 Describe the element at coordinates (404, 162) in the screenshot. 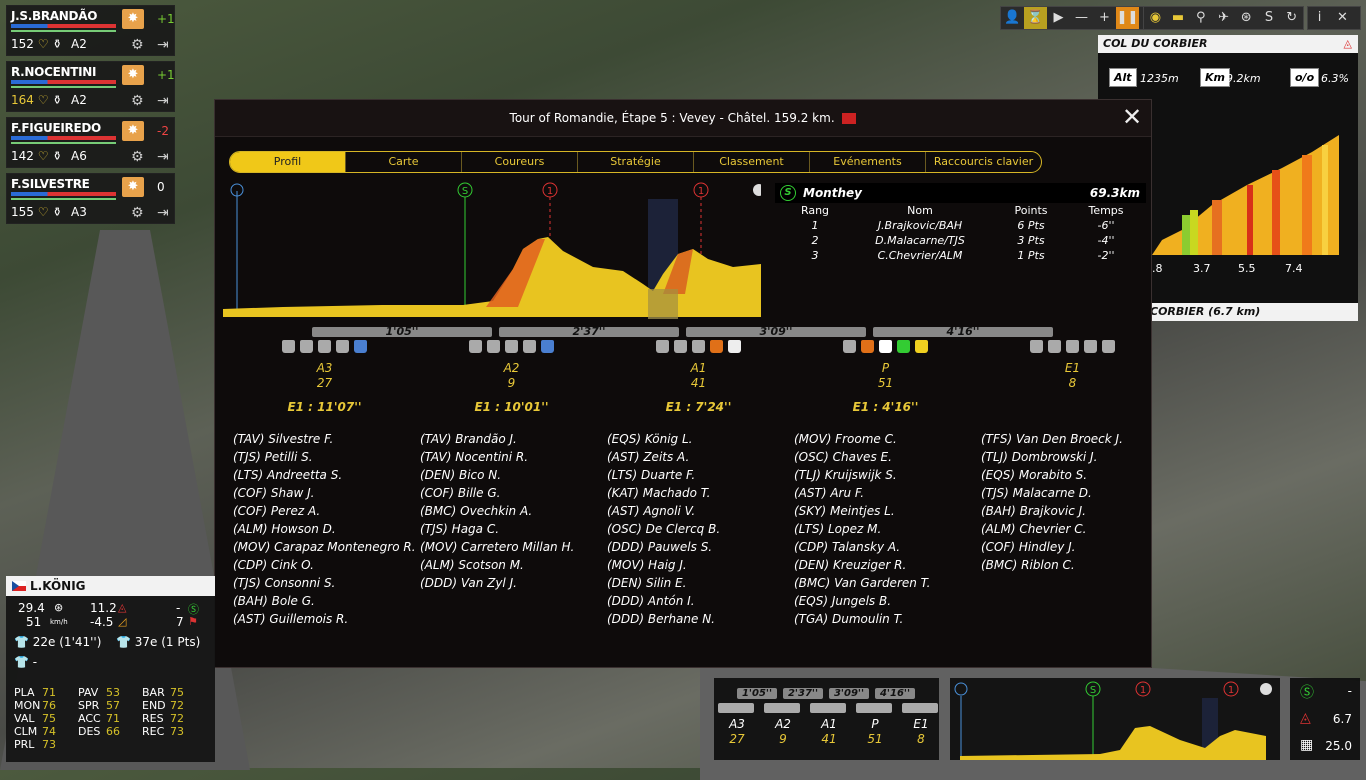

I see `tab-carte: Carte` at that location.